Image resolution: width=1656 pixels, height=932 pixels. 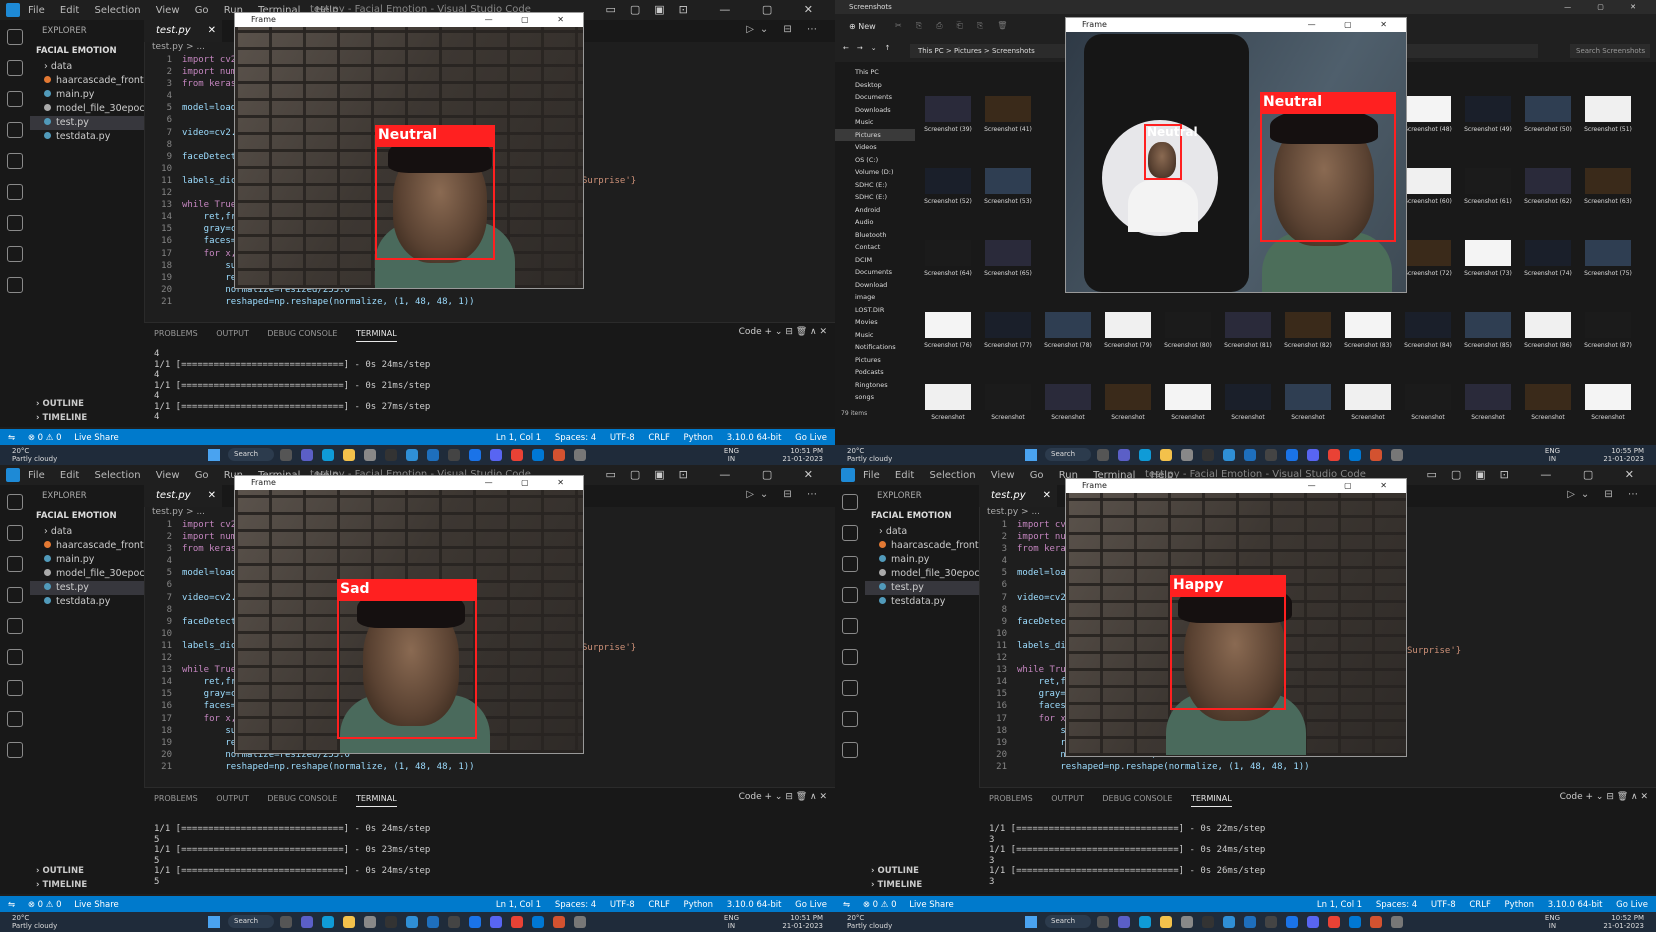 What do you see at coordinates (87, 560) in the screenshot?
I see `file-item: main.py` at bounding box center [87, 560].